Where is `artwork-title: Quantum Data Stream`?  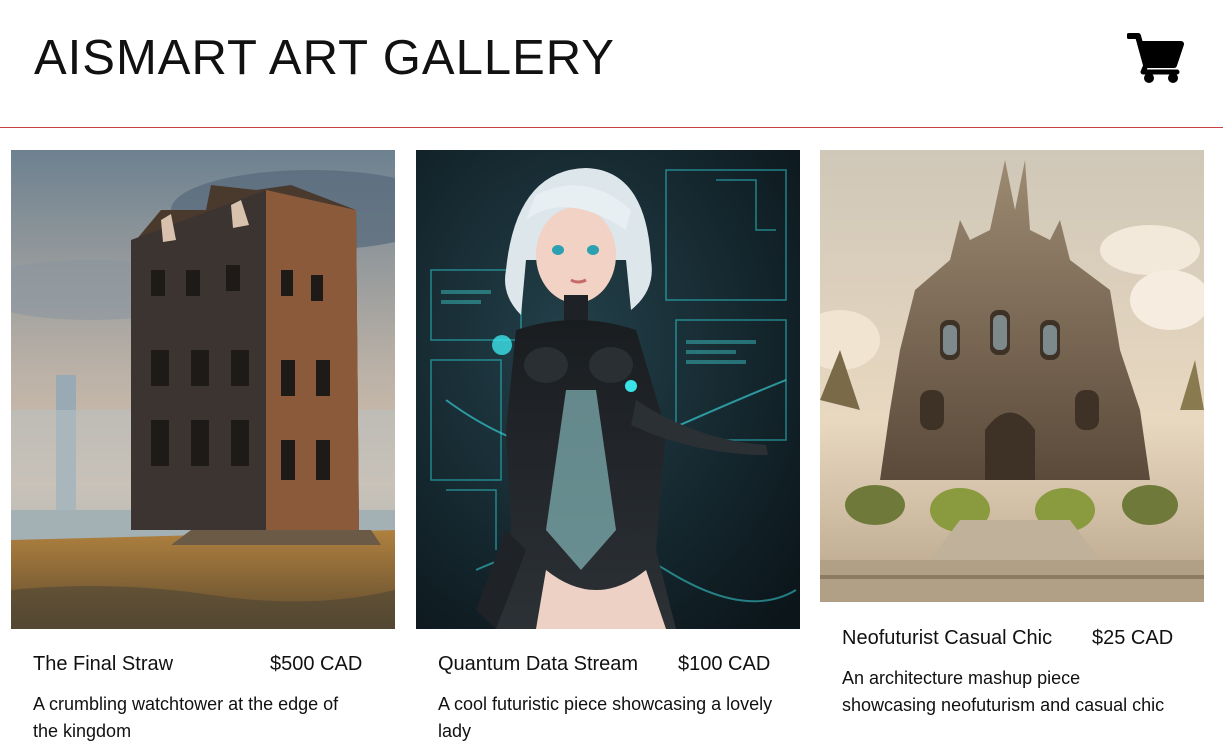 artwork-title: Quantum Data Stream is located at coordinates (538, 664).